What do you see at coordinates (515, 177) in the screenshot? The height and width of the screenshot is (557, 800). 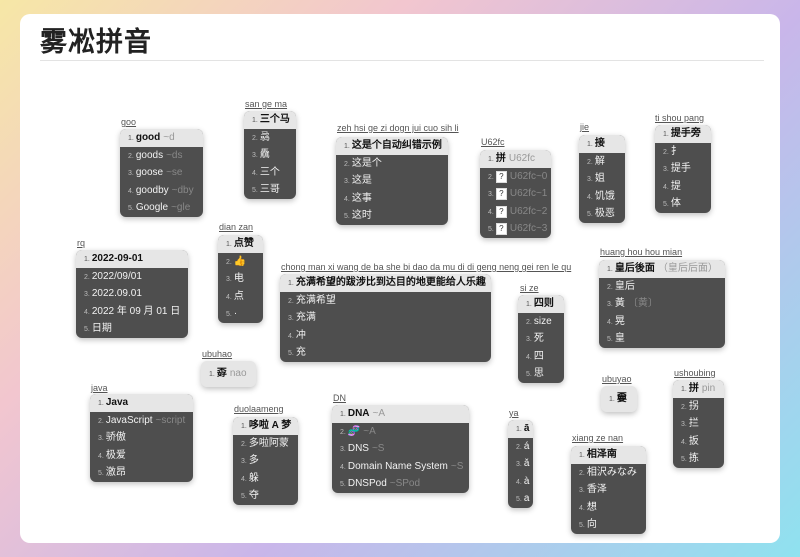 I see `candidate-item: 2.? U62fc~0` at bounding box center [515, 177].